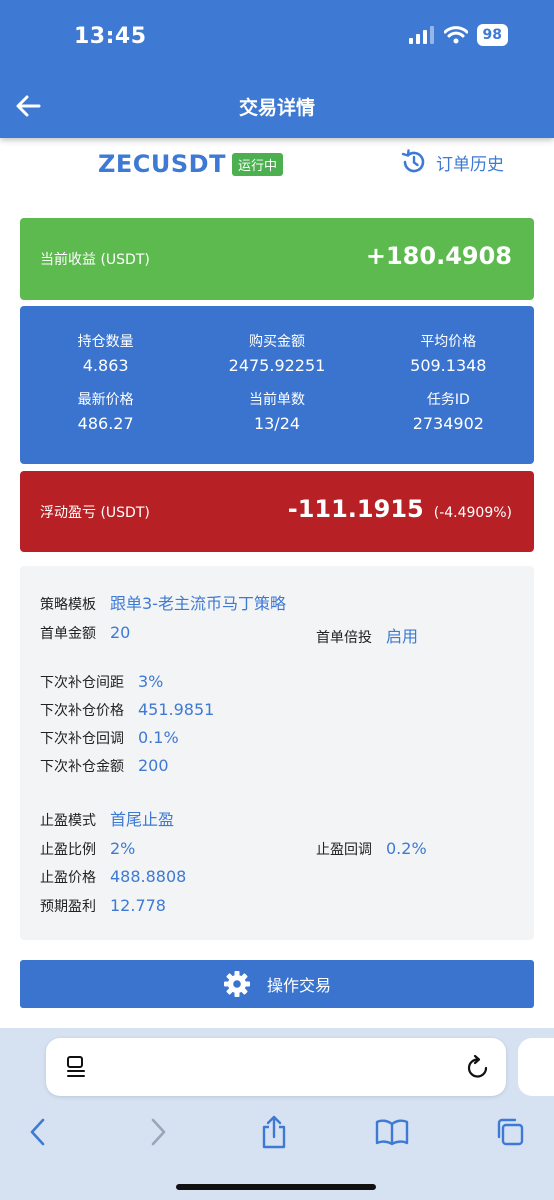 The image size is (554, 1200). I want to click on trading-symbol: ZECUSDT, so click(162, 164).